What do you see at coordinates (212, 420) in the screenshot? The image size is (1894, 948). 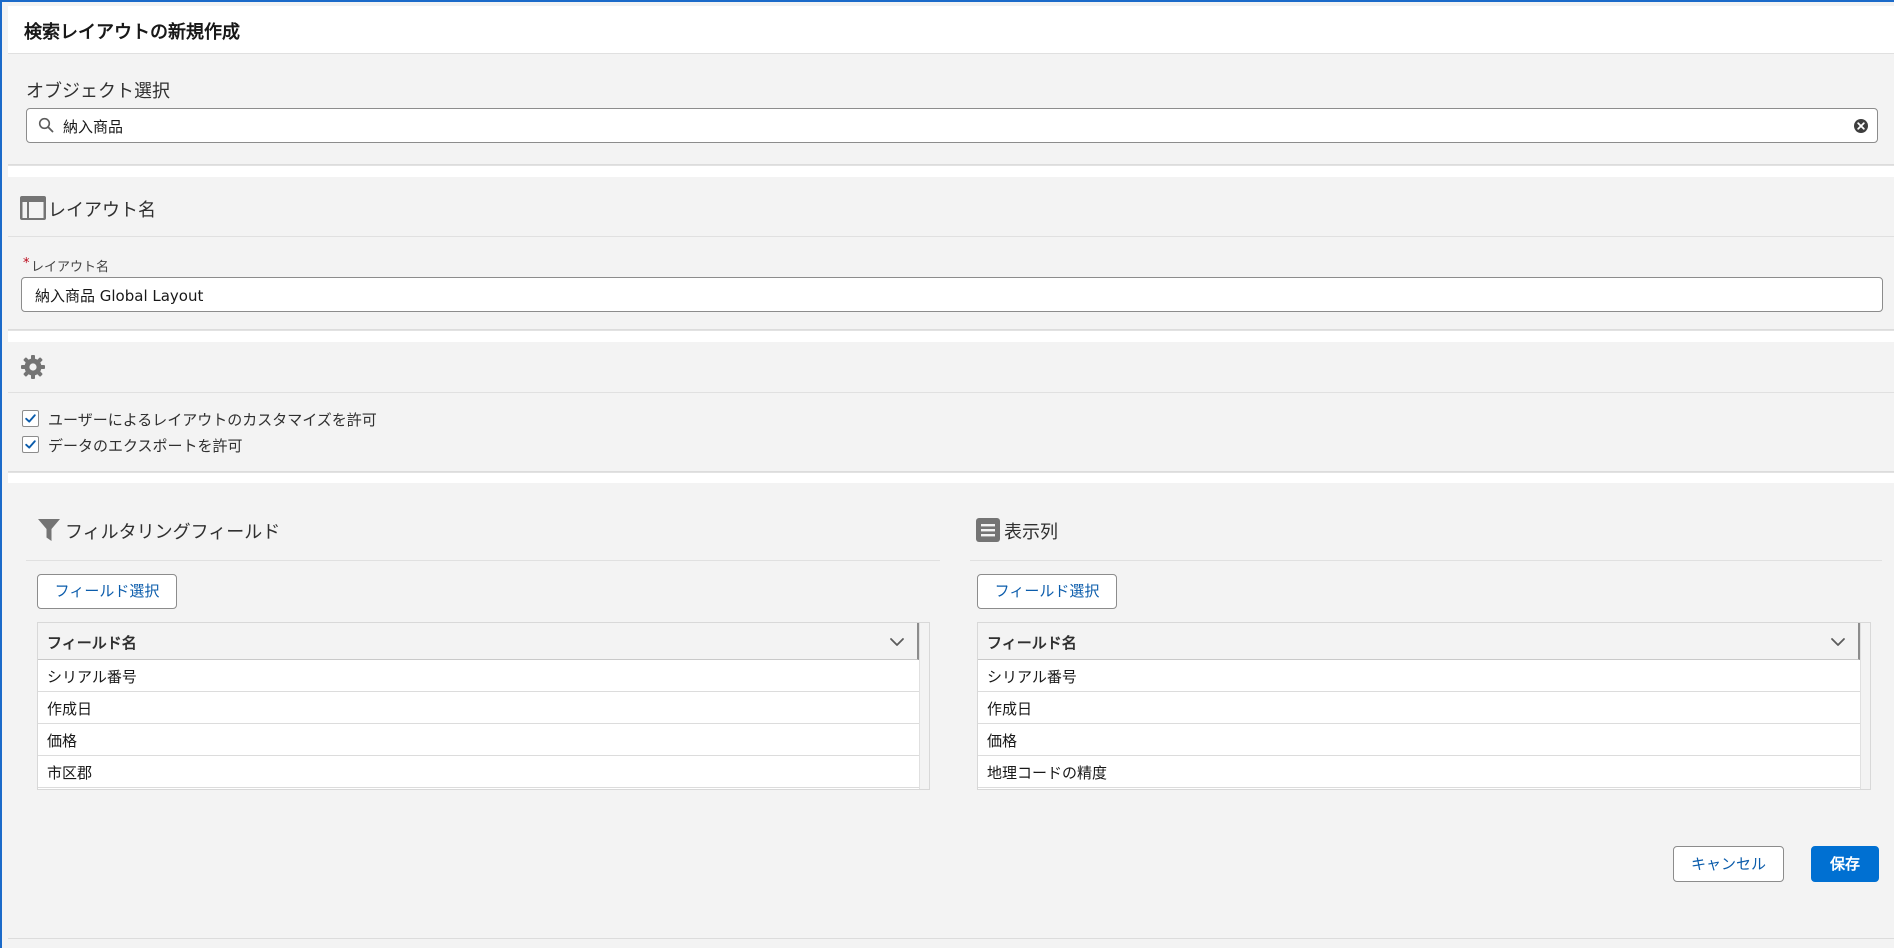 I see `allow-customize-label: ユーザーによるレイアウトのカスタマイズを許可` at bounding box center [212, 420].